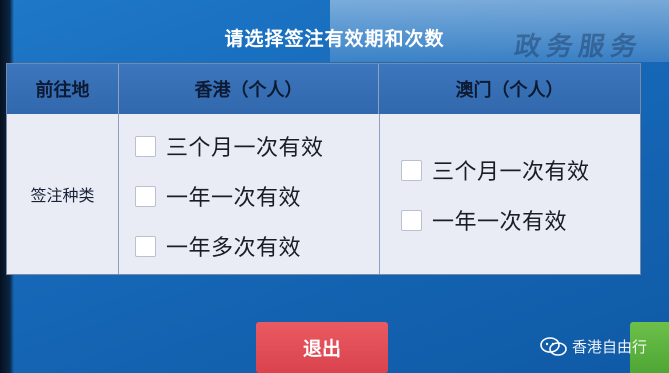 Image resolution: width=669 pixels, height=373 pixels. Describe the element at coordinates (509, 89) in the screenshot. I see `column-header-macau: 澳门（个人）` at that location.